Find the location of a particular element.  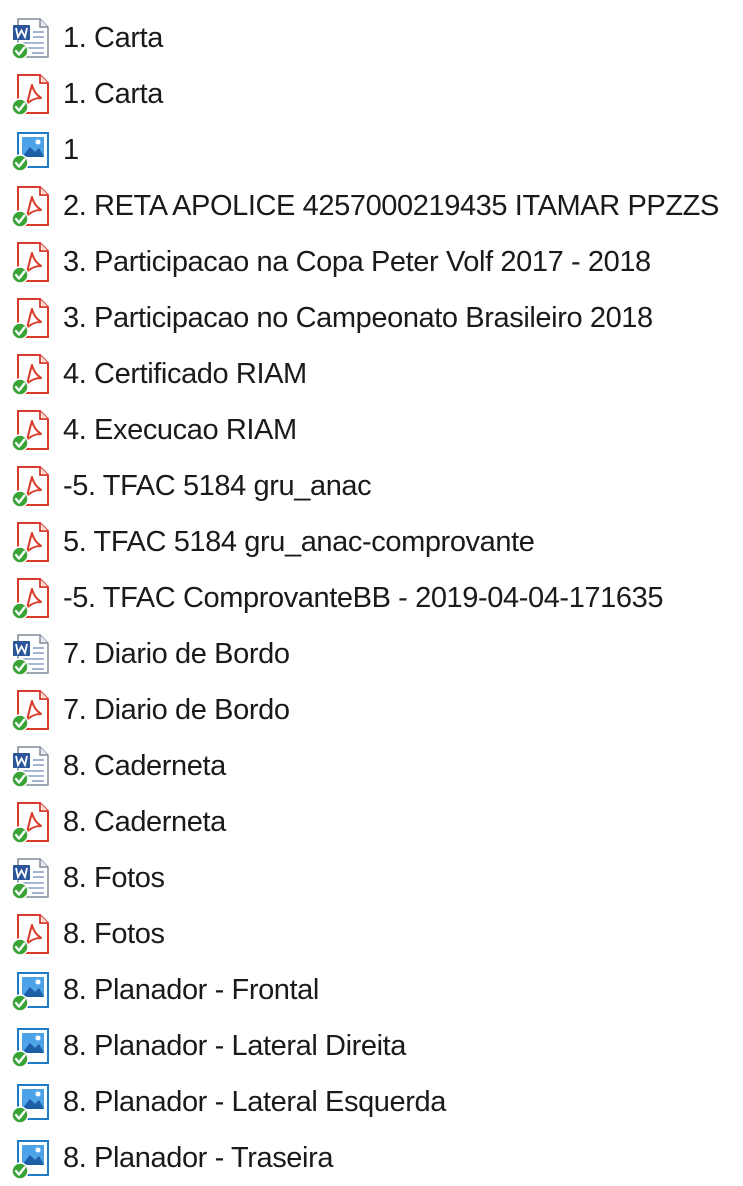

file-item: 8. Planador - Lateral Direita is located at coordinates (376, 1046).